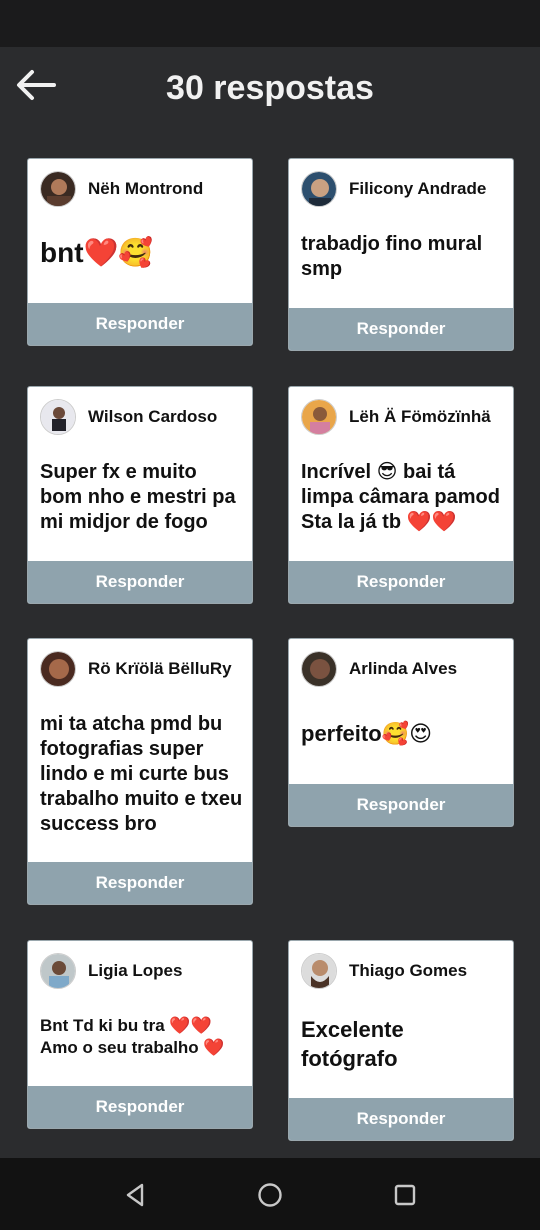 This screenshot has width=540, height=1230. Describe the element at coordinates (420, 416) in the screenshot. I see `author-name: Lëh Ä Fömözïnhä` at that location.